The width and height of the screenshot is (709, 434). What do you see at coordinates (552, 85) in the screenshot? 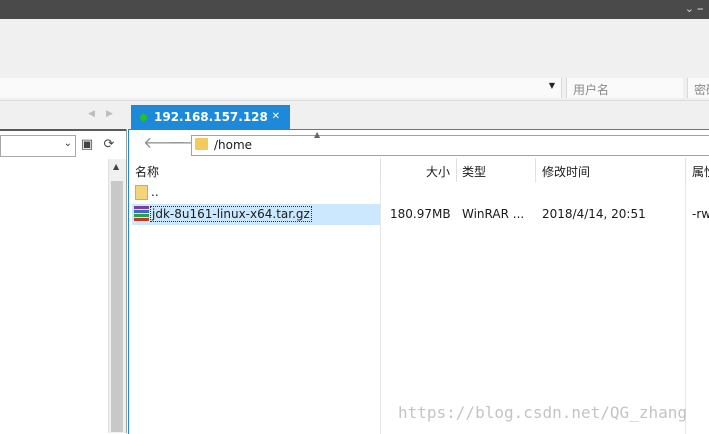
I see `host-dropdown-icon: ▼` at bounding box center [552, 85].